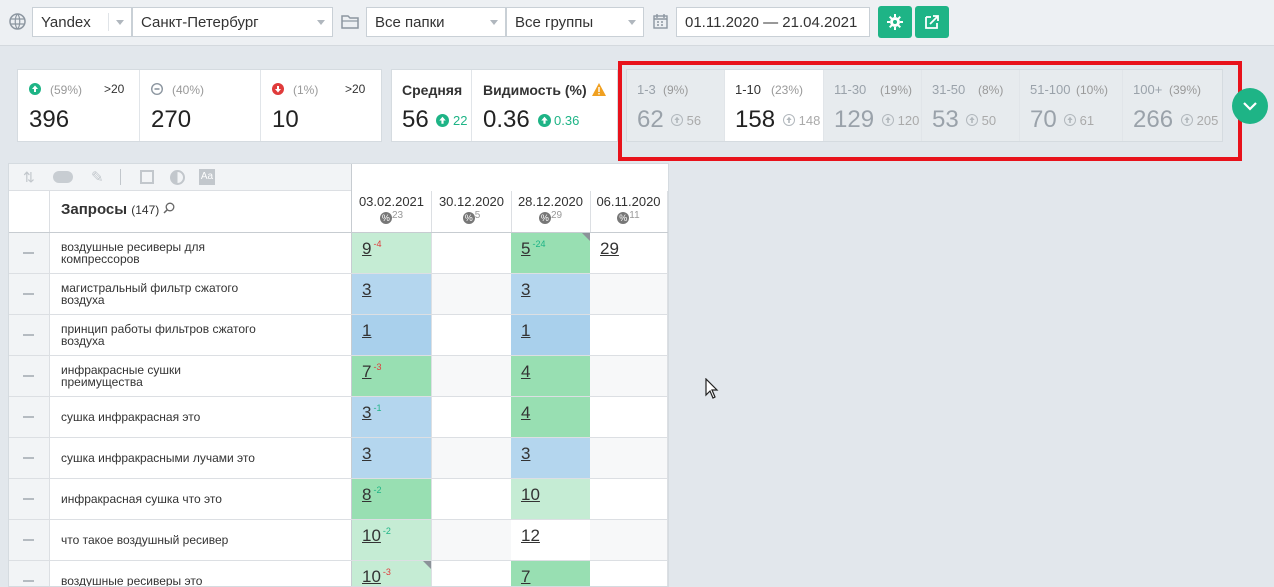 The height and width of the screenshot is (587, 1274). I want to click on query-text: что такое воздушный ресивер, so click(206, 540).